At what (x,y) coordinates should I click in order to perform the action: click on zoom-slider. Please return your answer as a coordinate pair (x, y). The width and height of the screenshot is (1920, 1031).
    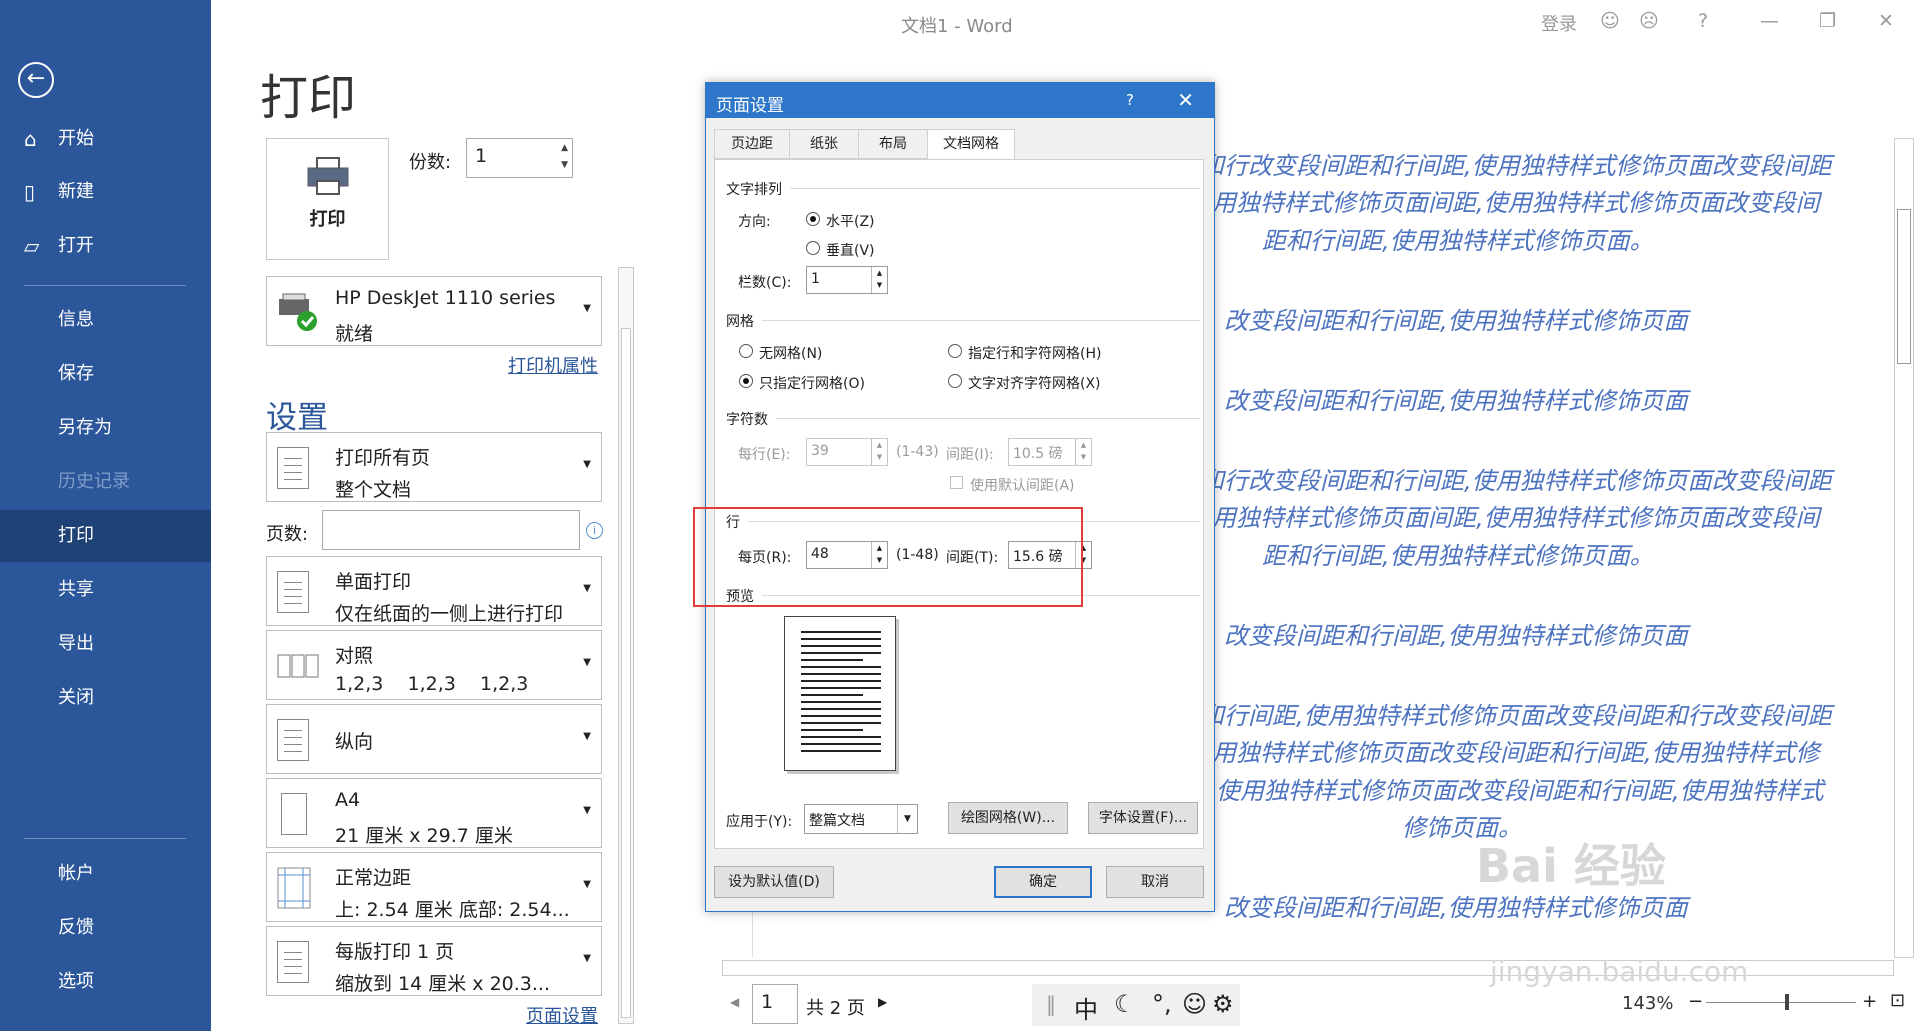
    Looking at the image, I should click on (1781, 1002).